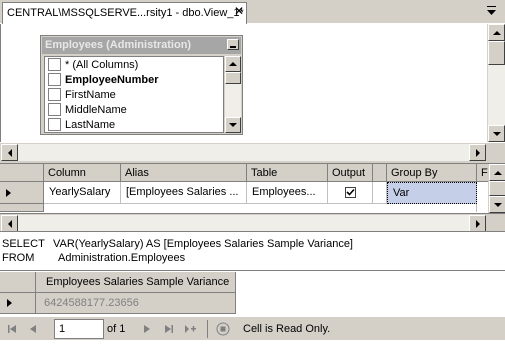 The image size is (505, 346). I want to click on cell-column: YearlySalary, so click(82, 193).